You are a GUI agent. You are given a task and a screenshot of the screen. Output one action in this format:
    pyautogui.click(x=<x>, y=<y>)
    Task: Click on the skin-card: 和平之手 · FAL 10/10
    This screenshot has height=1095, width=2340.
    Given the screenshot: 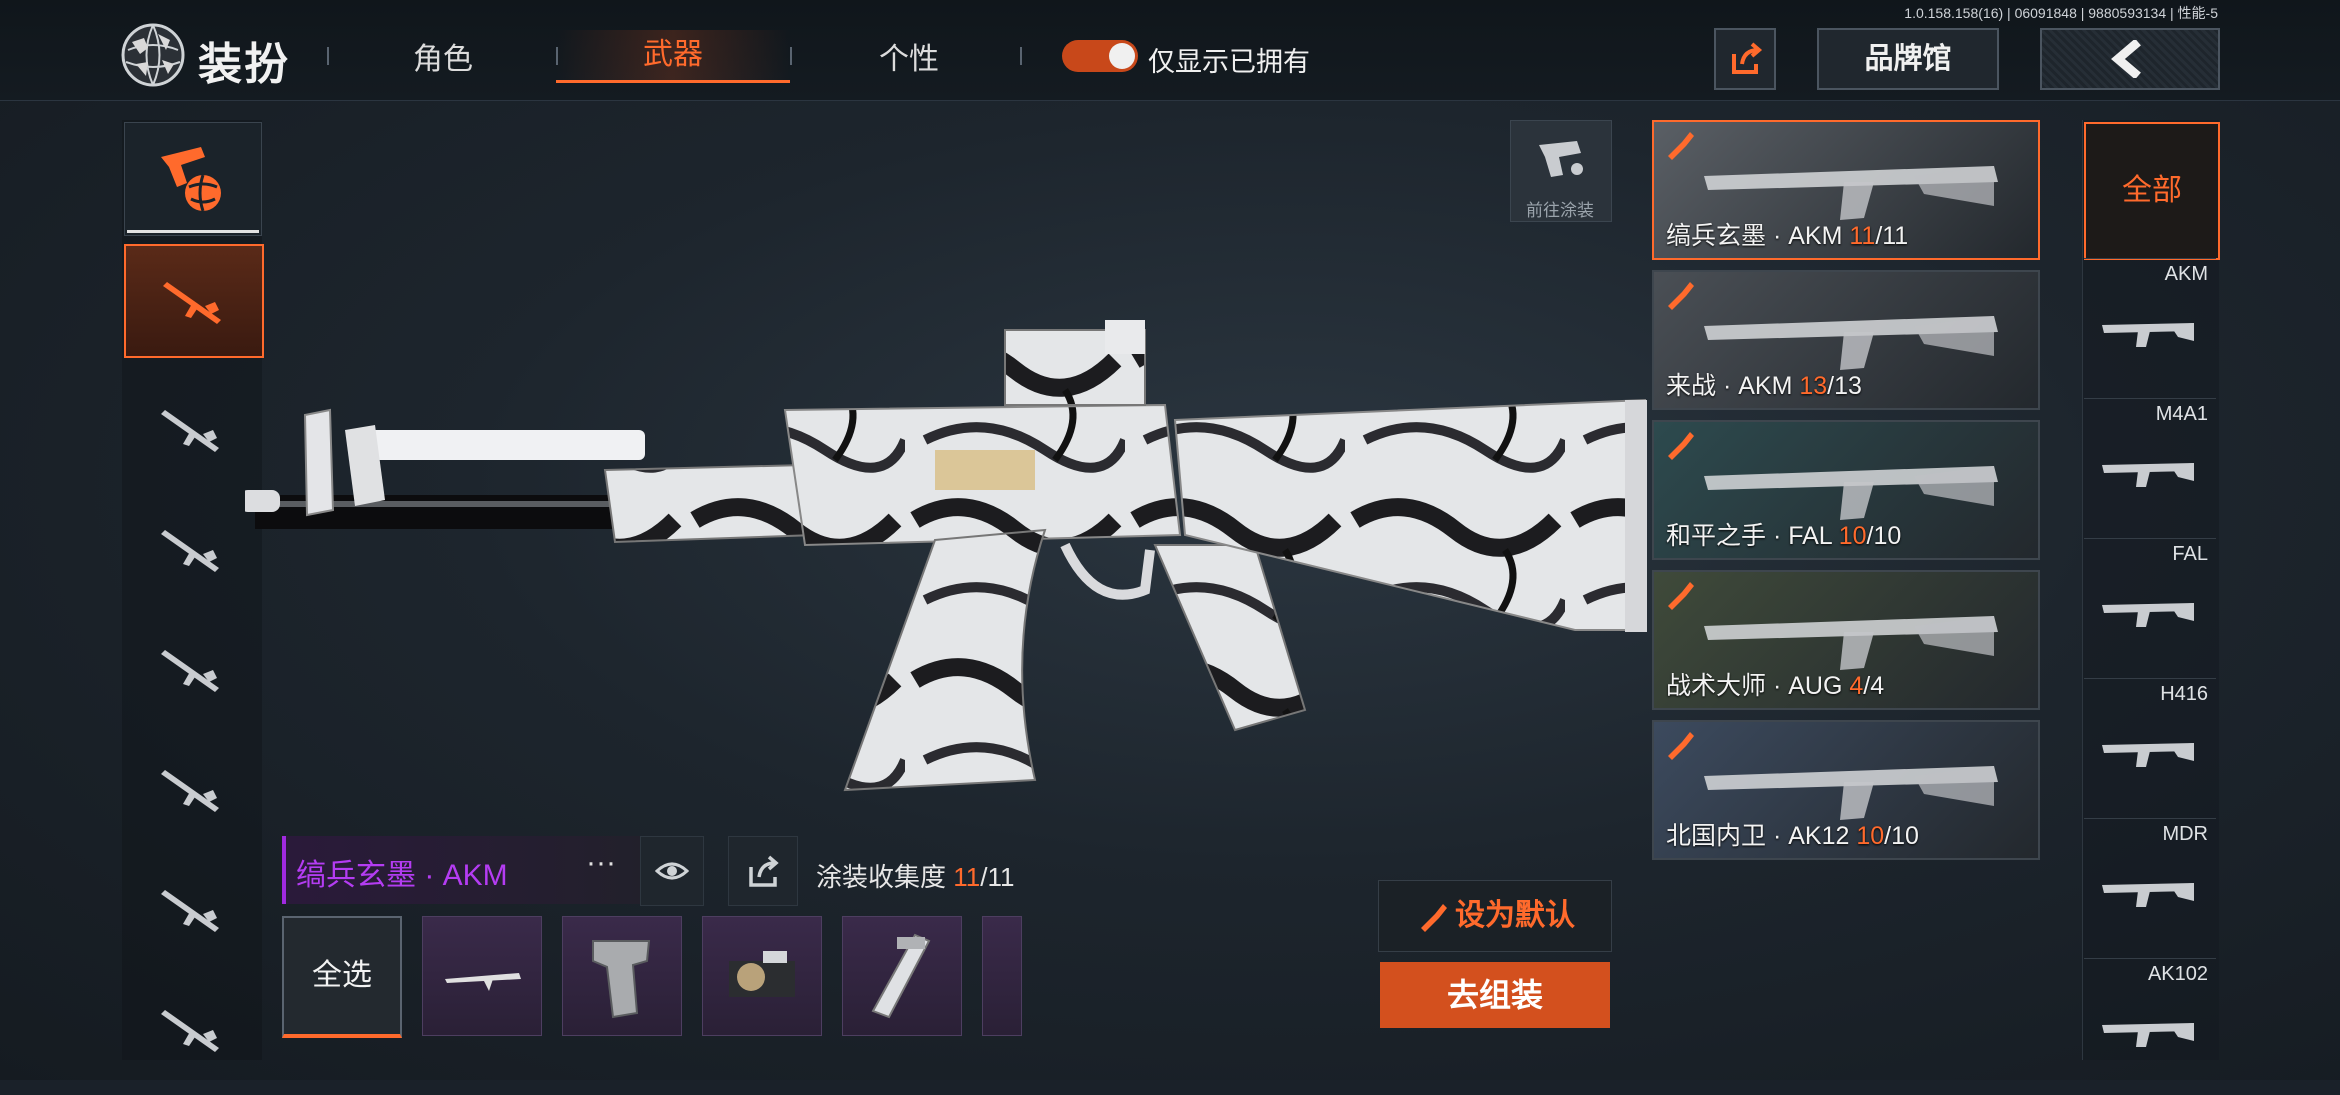 What is the action you would take?
    pyautogui.click(x=1846, y=490)
    